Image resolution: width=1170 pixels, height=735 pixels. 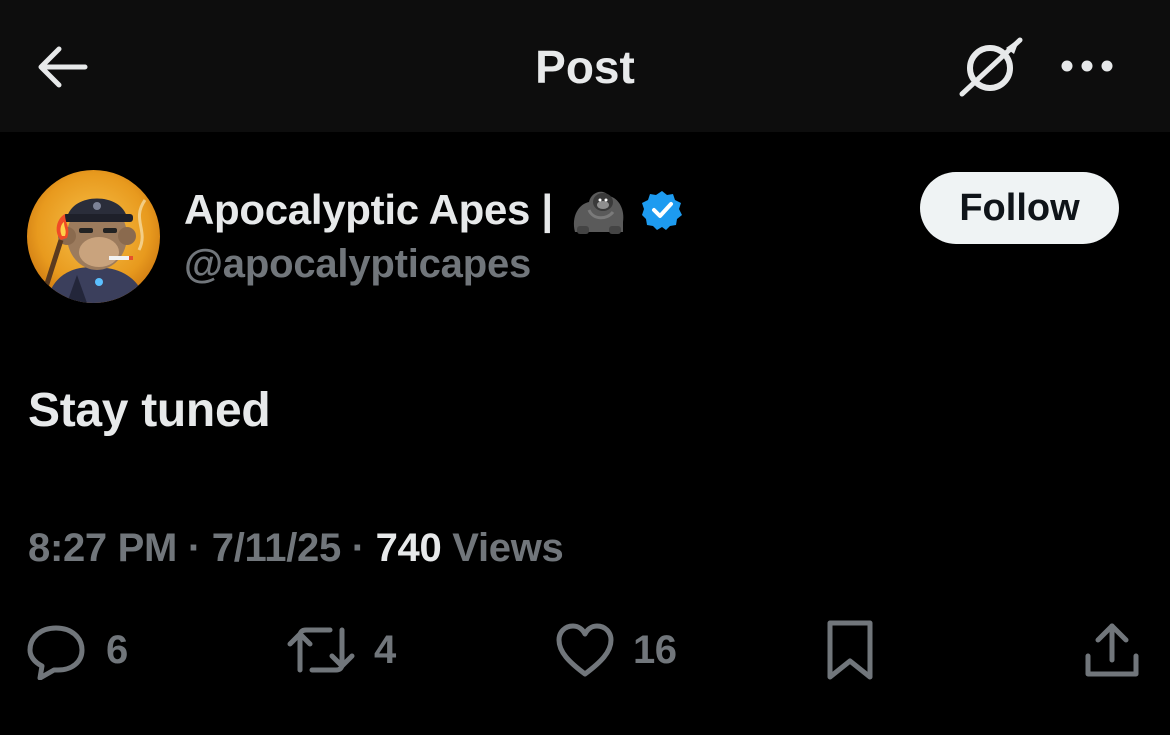 I want to click on views-count: 740, so click(x=408, y=548).